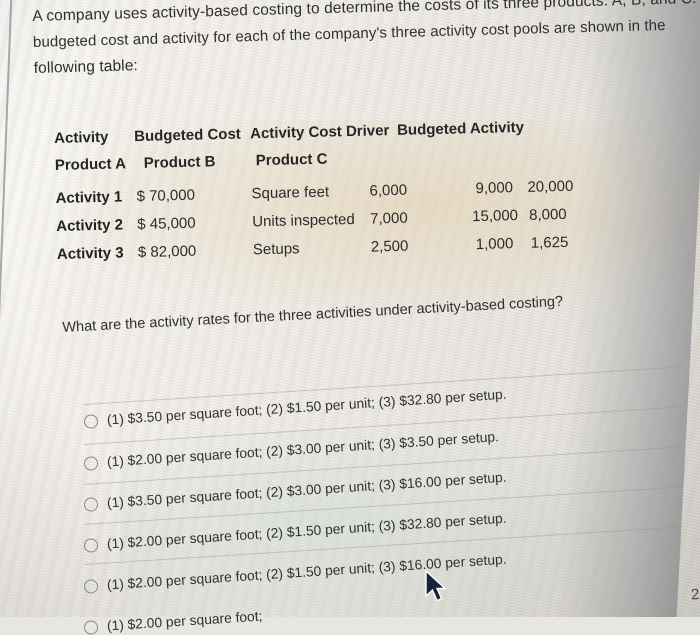 This screenshot has height=635, width=700. Describe the element at coordinates (547, 214) in the screenshot. I see `row2-product-c: 8,000` at that location.